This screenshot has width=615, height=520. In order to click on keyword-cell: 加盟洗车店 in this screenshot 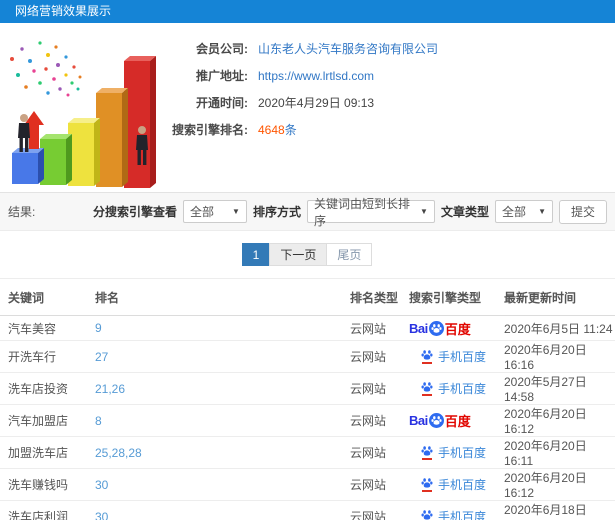, I will do `click(43, 452)`.